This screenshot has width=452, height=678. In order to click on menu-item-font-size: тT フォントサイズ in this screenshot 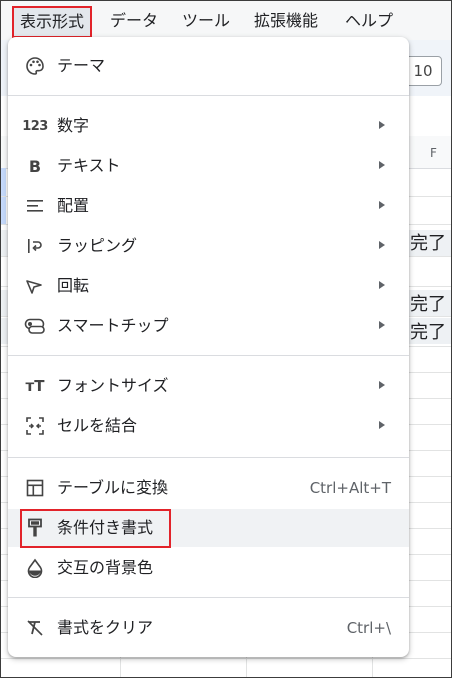, I will do `click(208, 386)`.